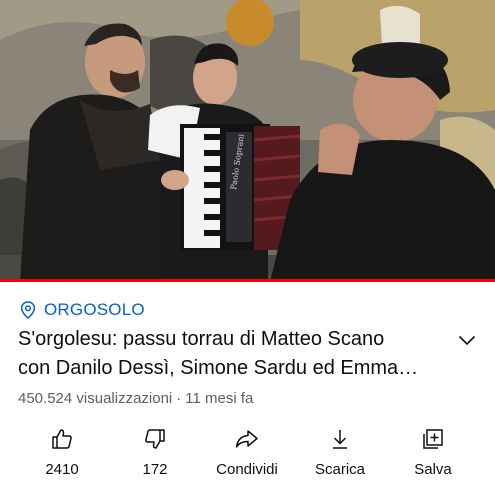 The height and width of the screenshot is (500, 495). I want to click on chevron-down-icon, so click(467, 340).